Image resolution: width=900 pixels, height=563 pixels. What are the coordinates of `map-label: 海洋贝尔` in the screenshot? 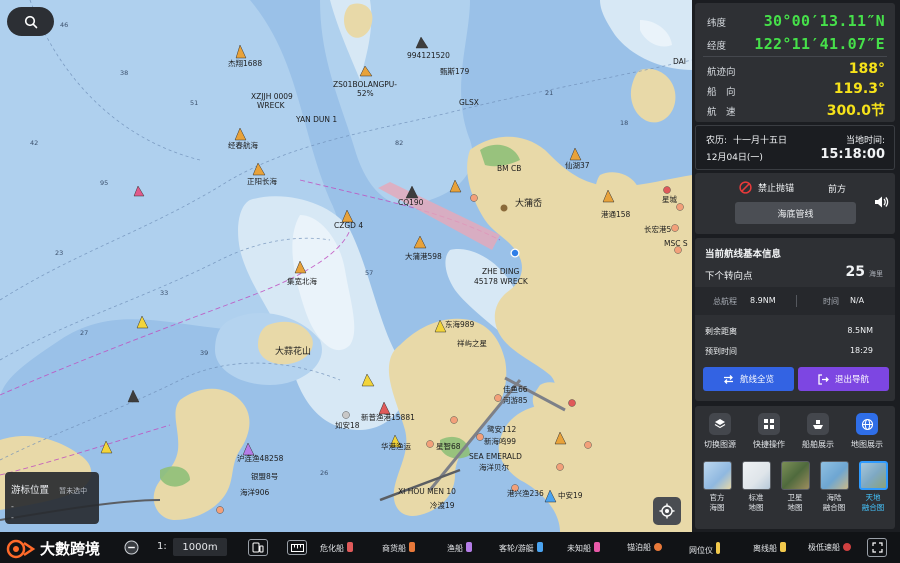 It's located at (494, 468).